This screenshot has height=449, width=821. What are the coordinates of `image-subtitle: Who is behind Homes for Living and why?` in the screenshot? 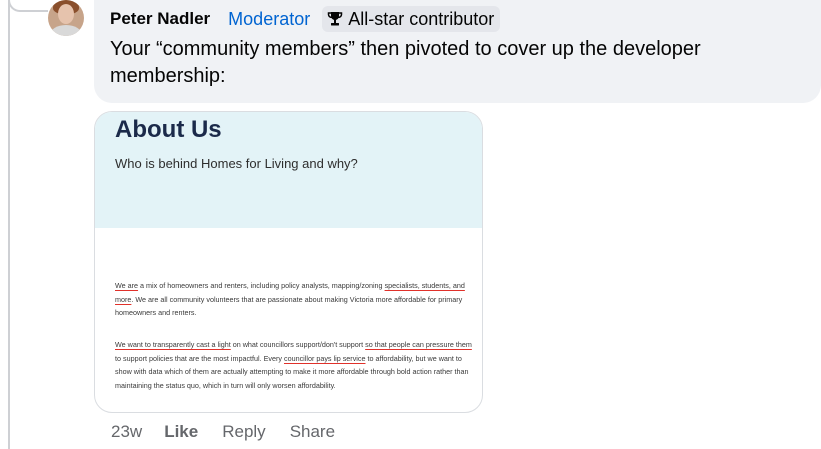 It's located at (236, 163).